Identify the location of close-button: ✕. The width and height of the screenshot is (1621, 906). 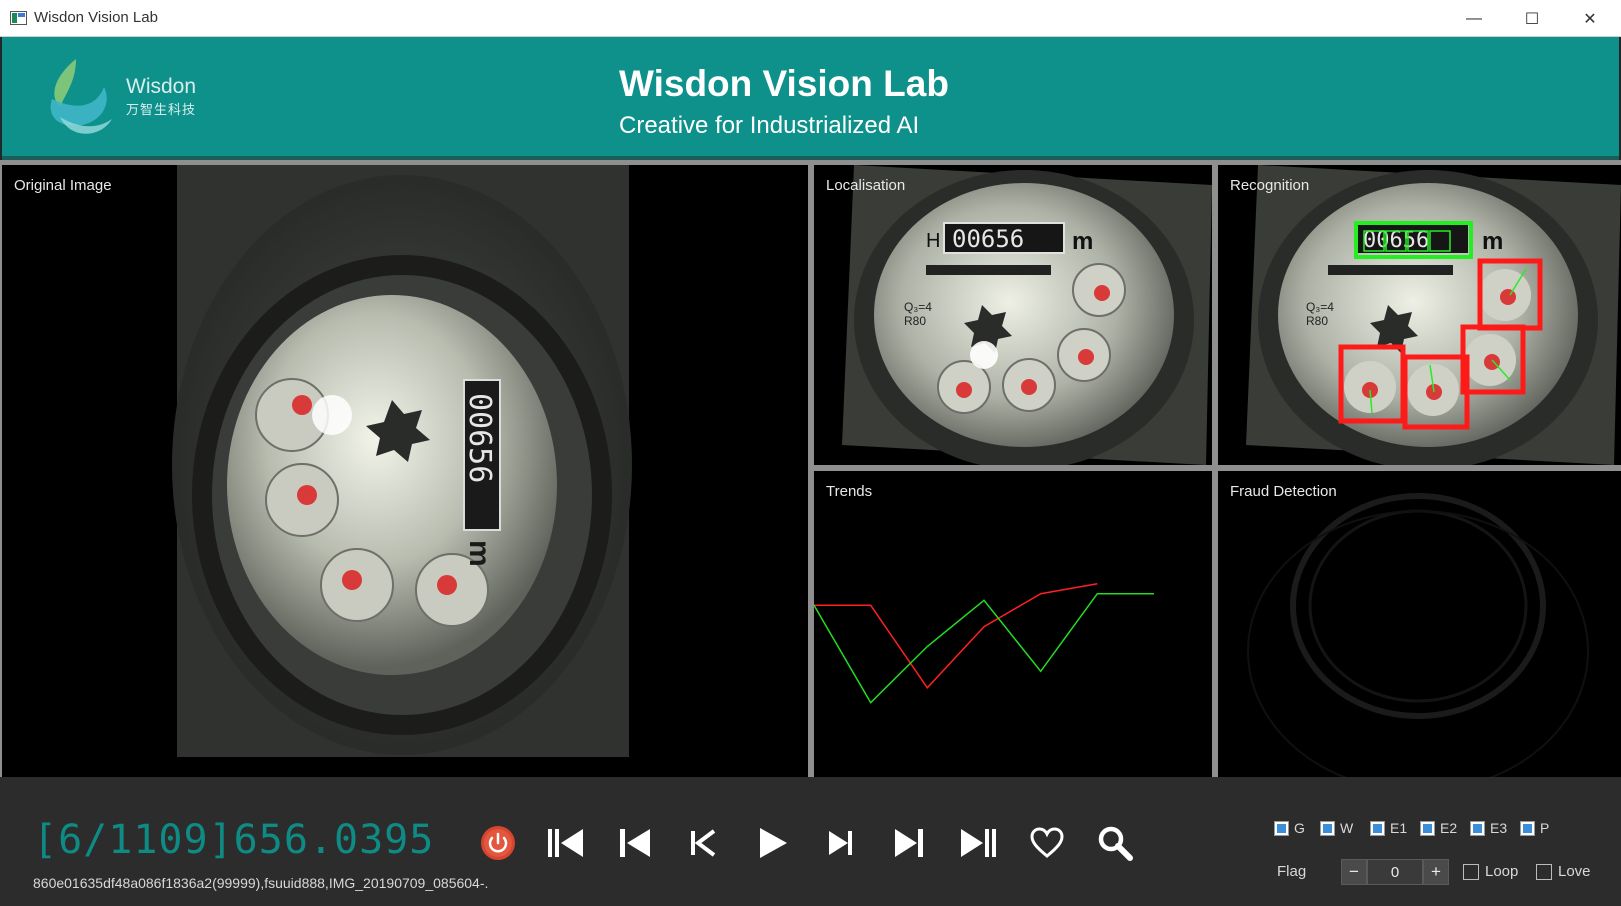
(1590, 18).